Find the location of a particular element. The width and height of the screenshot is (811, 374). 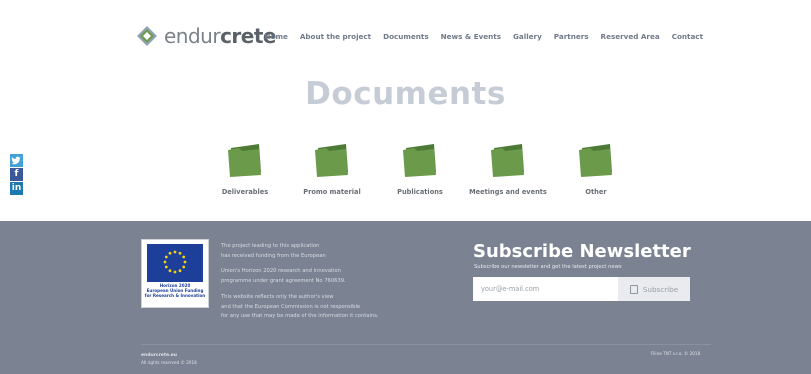

folder-meetings-events: Meetings and events is located at coordinates (508, 169).